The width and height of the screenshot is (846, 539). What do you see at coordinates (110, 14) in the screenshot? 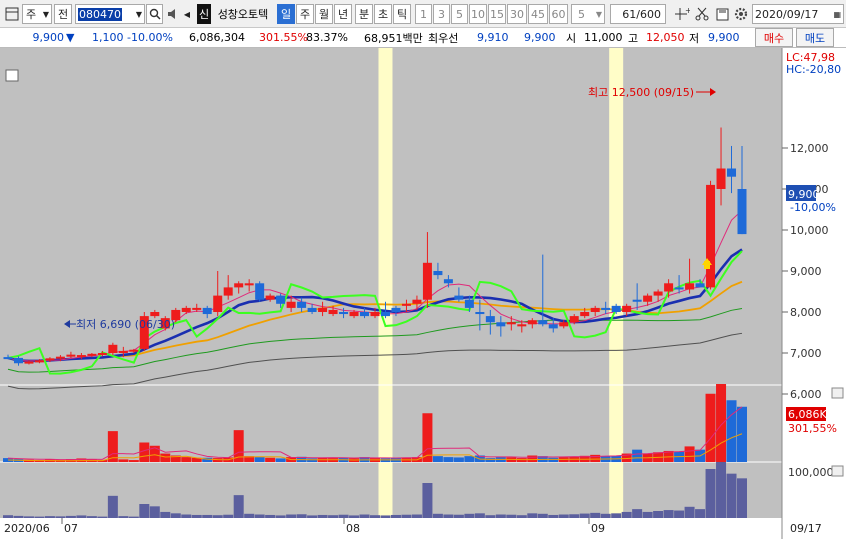
I see `code-input: 080470 ▼` at bounding box center [110, 14].